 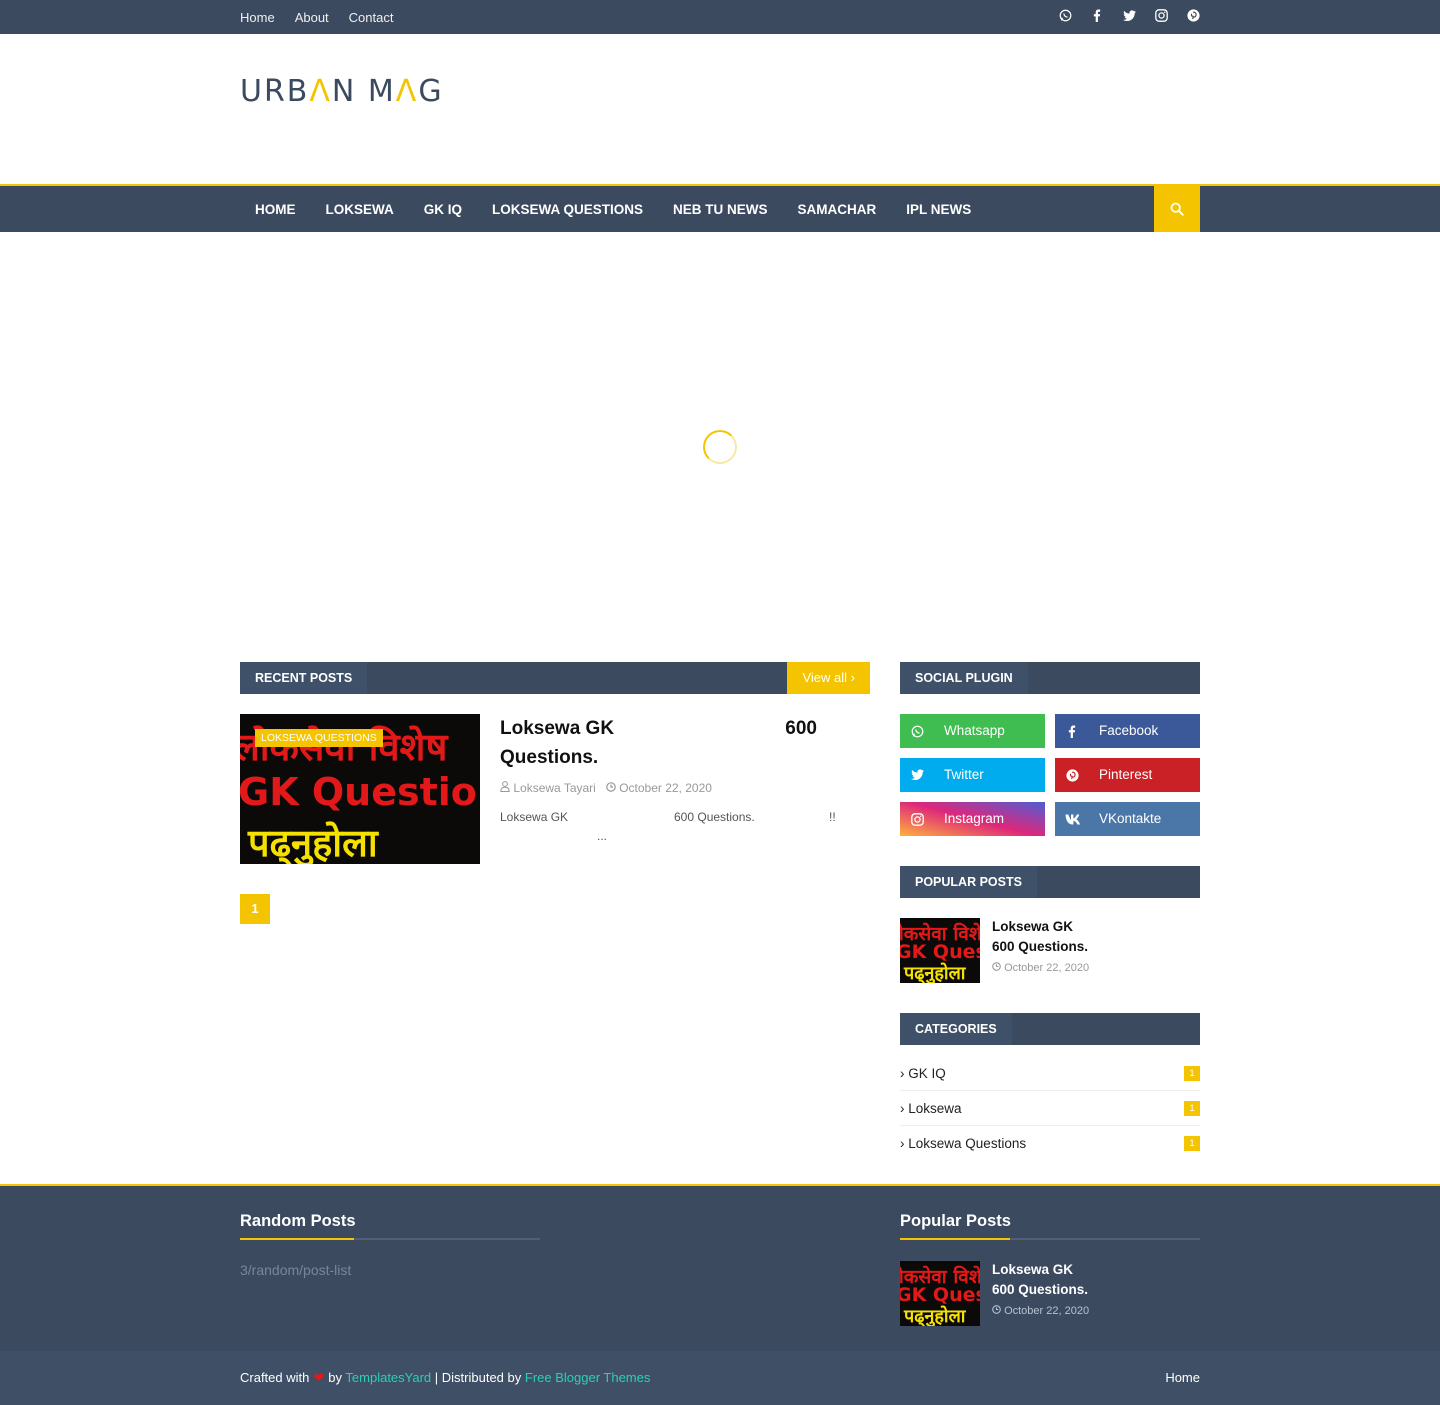 What do you see at coordinates (431, 91) in the screenshot?
I see `logo-text-3: G` at bounding box center [431, 91].